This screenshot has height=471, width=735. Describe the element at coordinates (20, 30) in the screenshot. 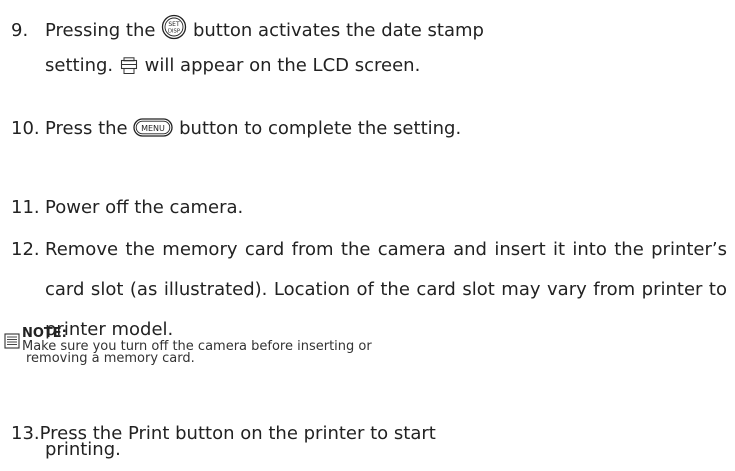

I see `step-number: 9.` at that location.